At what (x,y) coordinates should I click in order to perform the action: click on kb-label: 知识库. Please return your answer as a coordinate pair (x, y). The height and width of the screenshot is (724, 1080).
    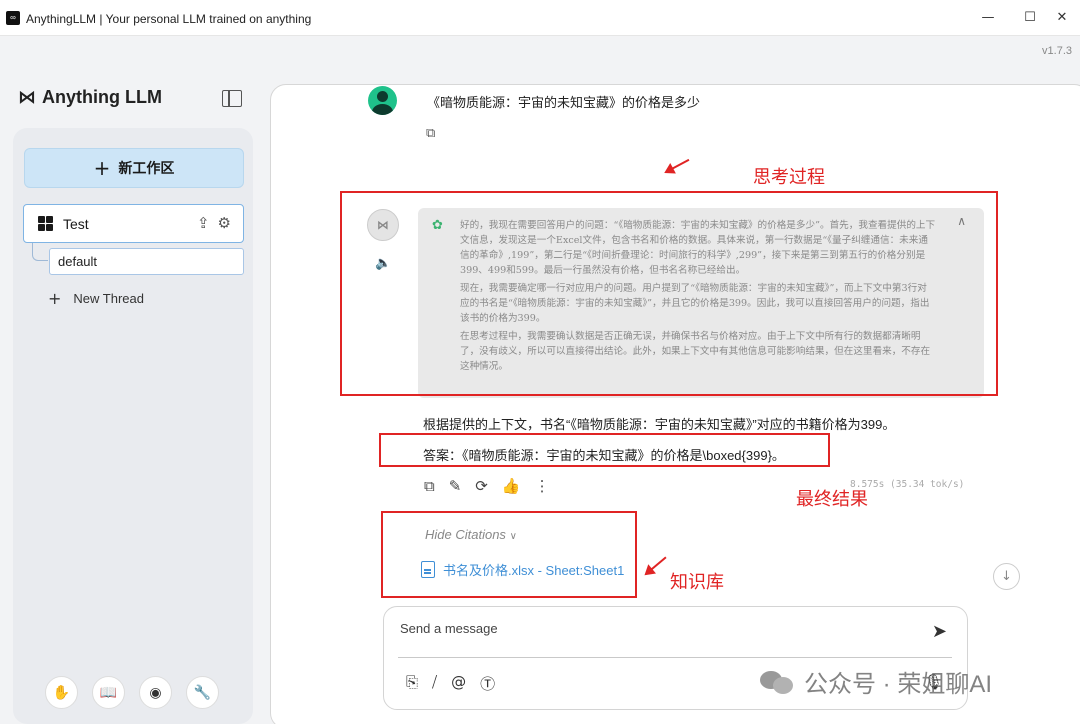
    Looking at the image, I should click on (697, 582).